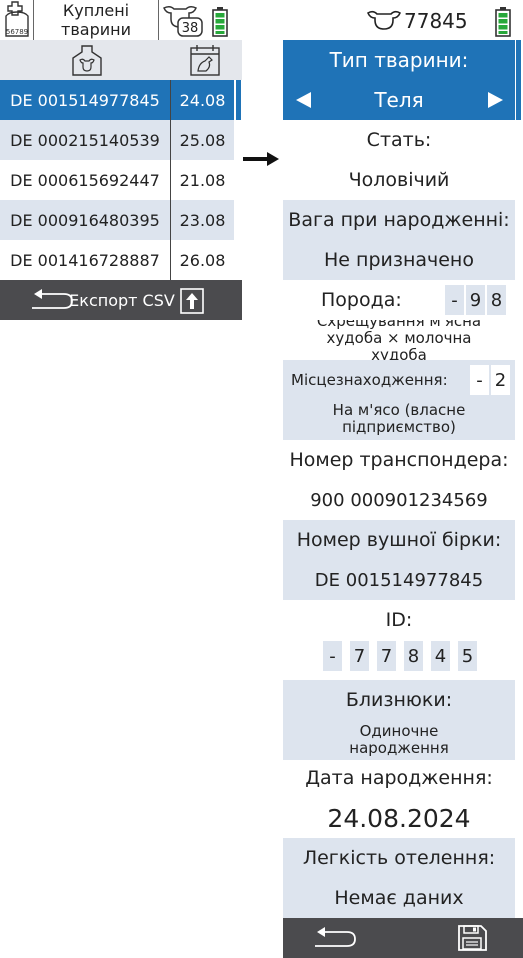 The height and width of the screenshot is (958, 523). I want to click on form-scrollbar, so click(519, 80).